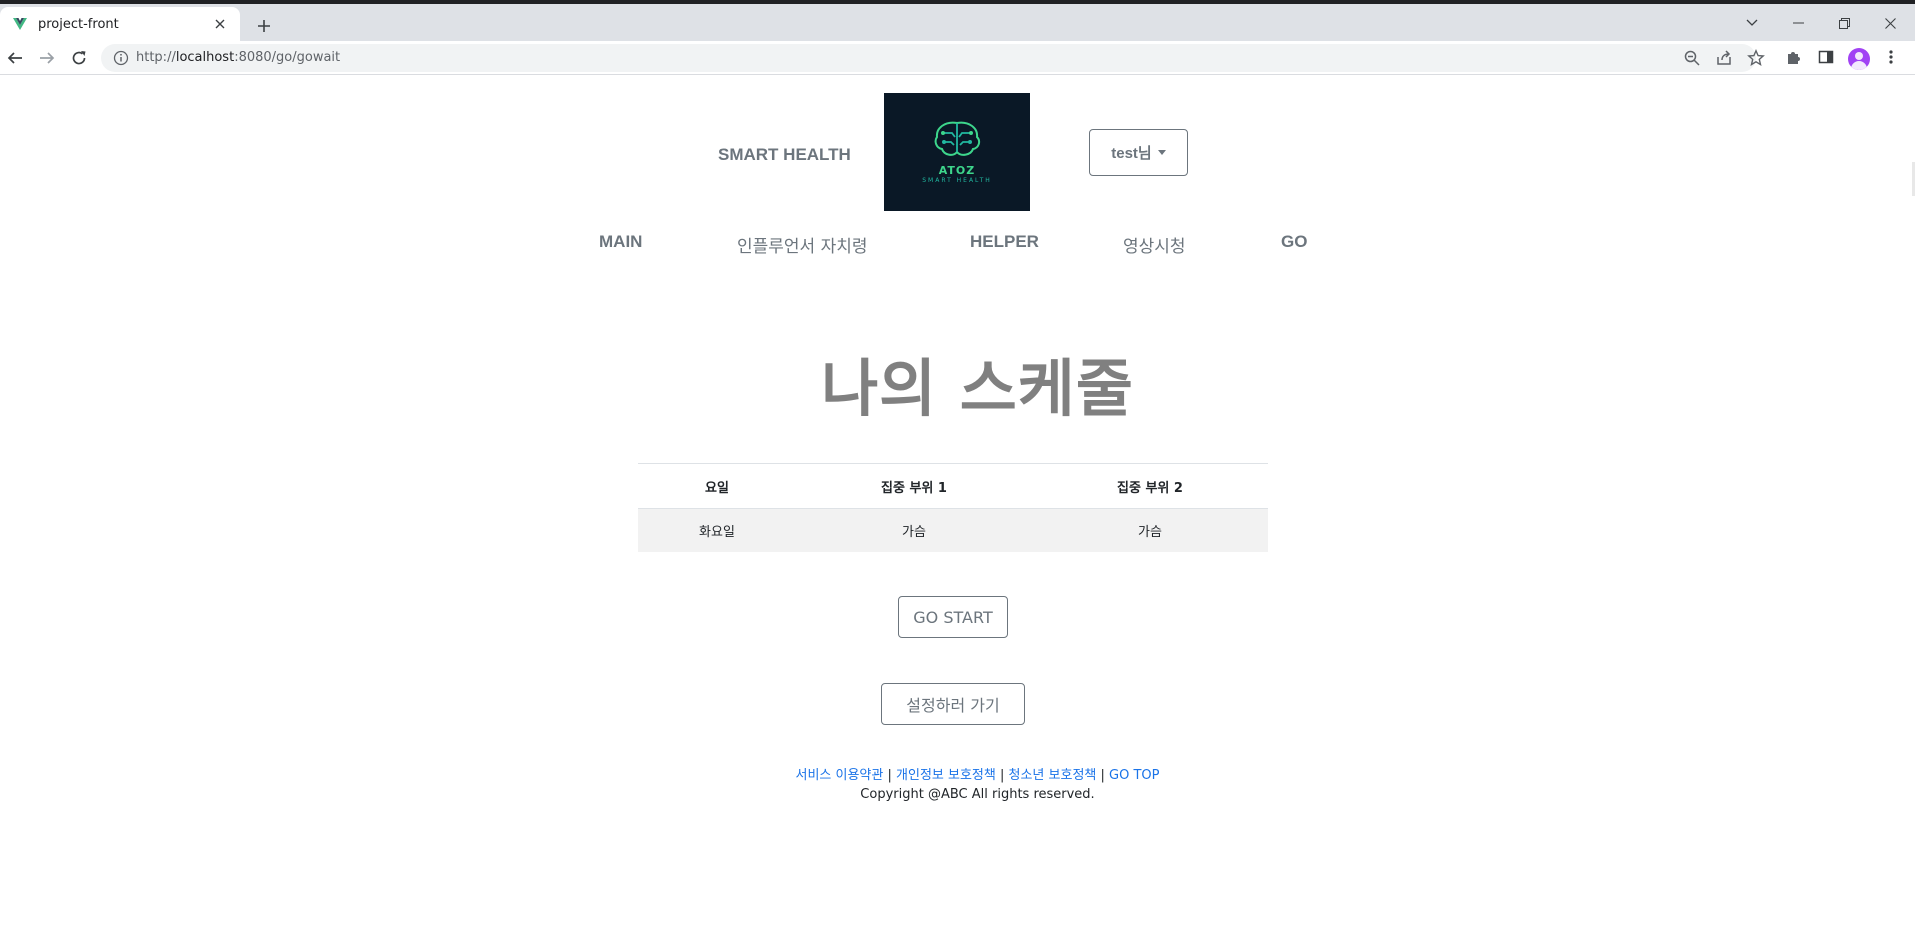 This screenshot has height=925, width=1915. I want to click on share-icon, so click(1724, 58).